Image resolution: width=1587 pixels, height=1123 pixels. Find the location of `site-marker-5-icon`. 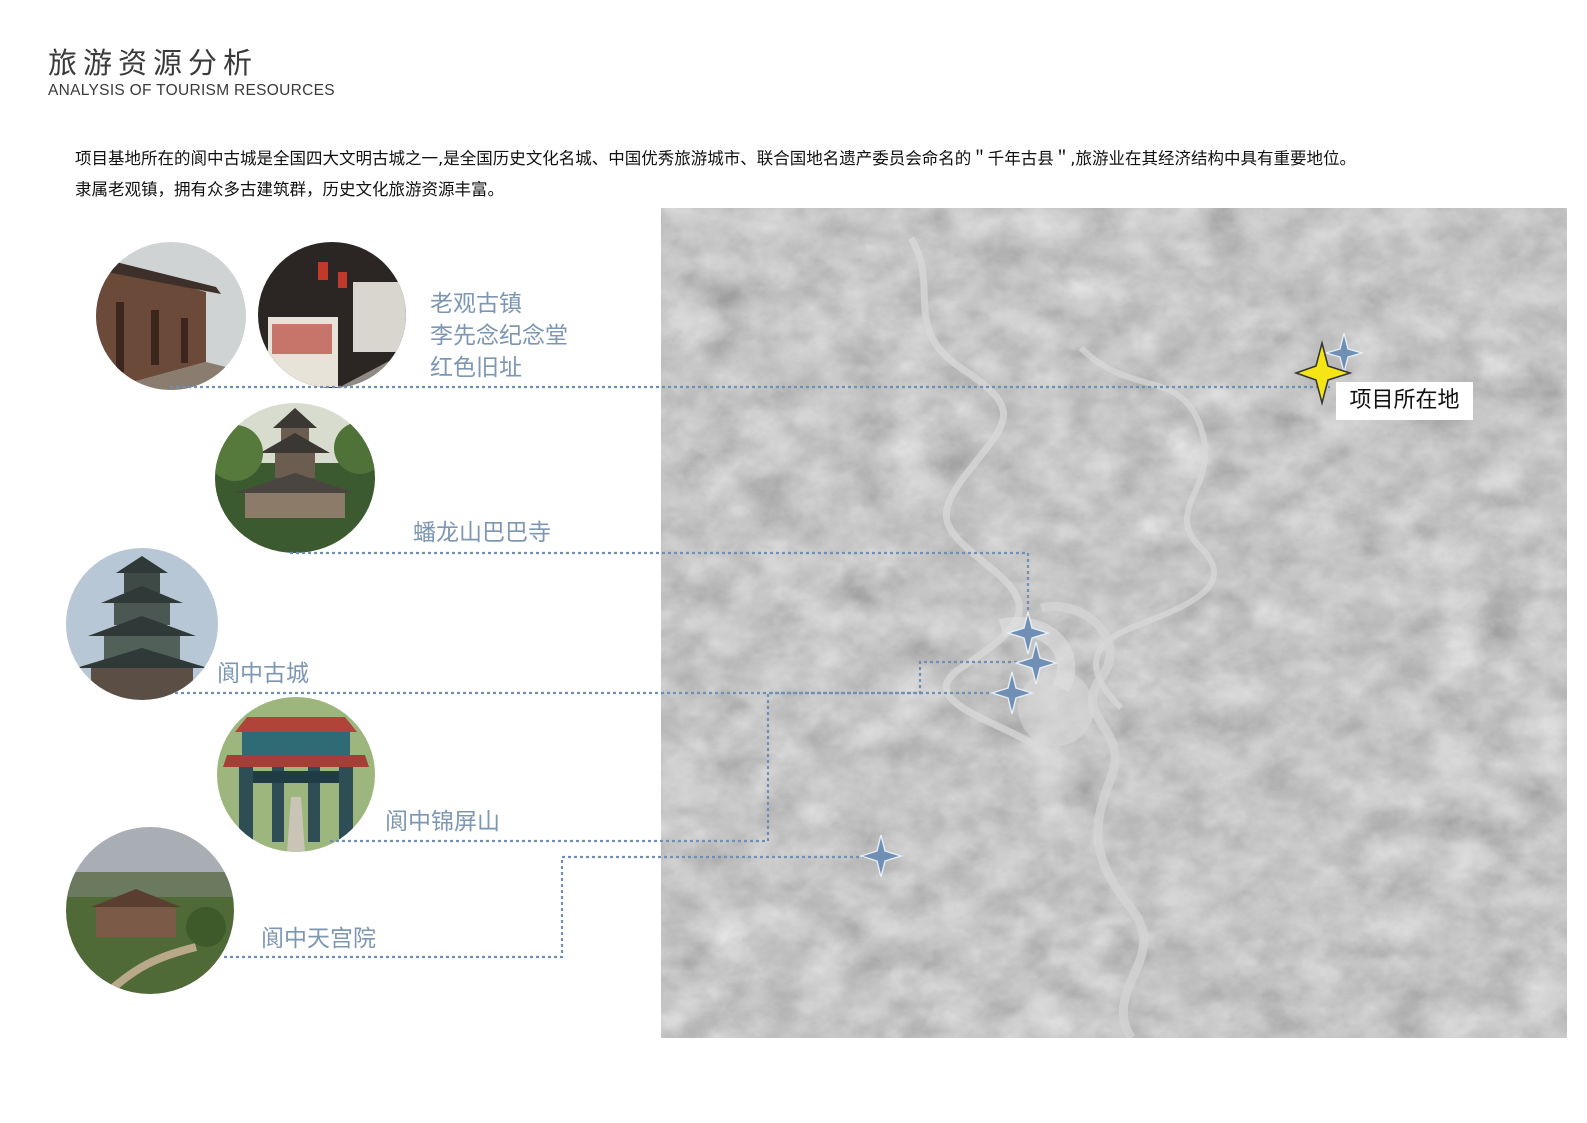

site-marker-5-icon is located at coordinates (881, 856).